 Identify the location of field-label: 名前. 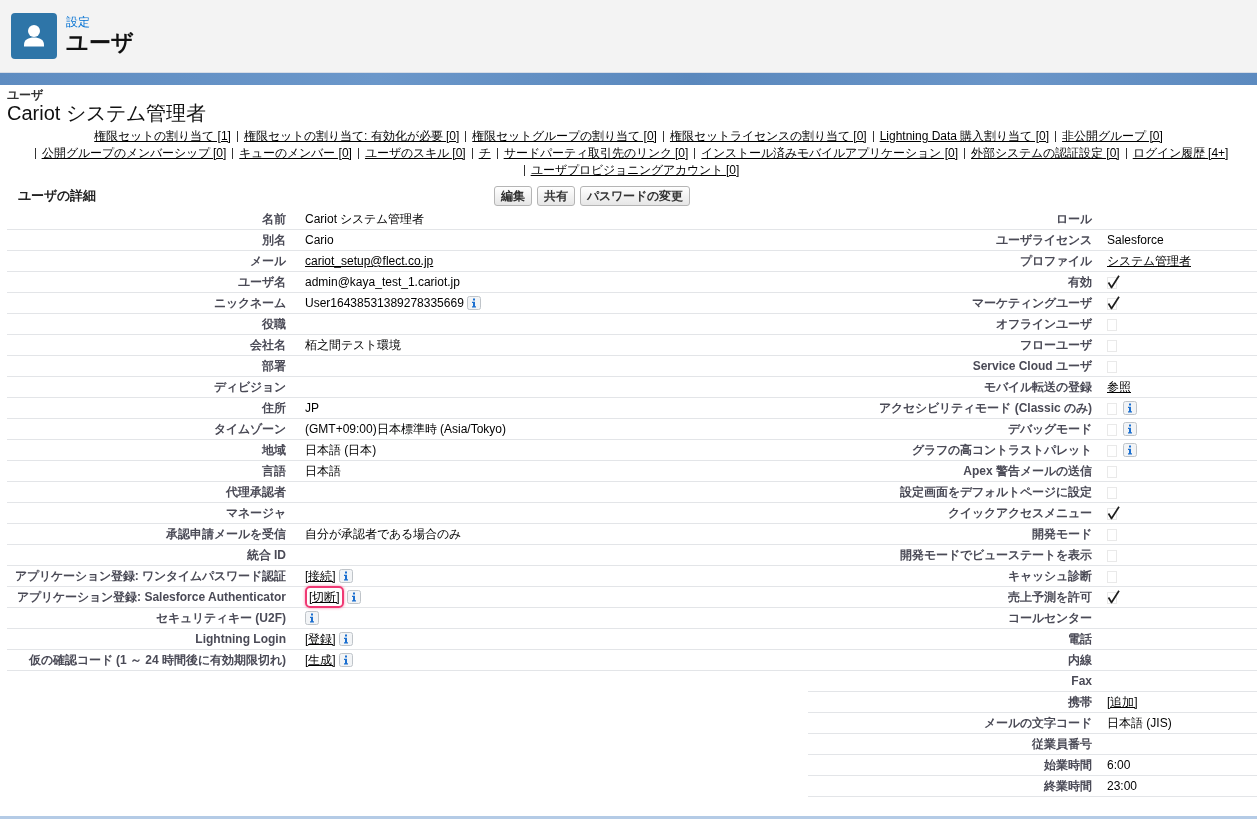
(274, 219).